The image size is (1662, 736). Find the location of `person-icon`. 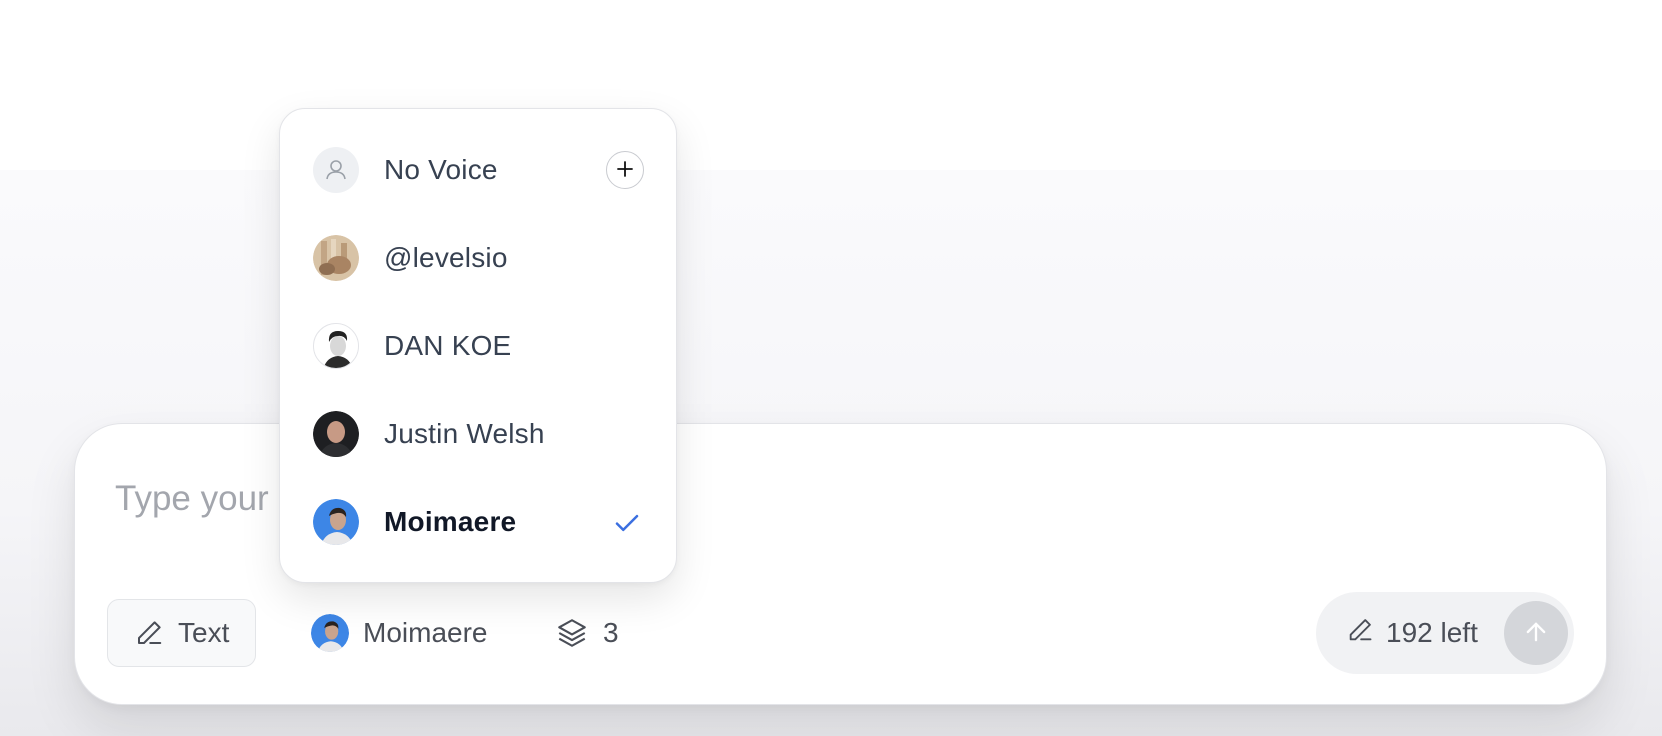

person-icon is located at coordinates (336, 170).